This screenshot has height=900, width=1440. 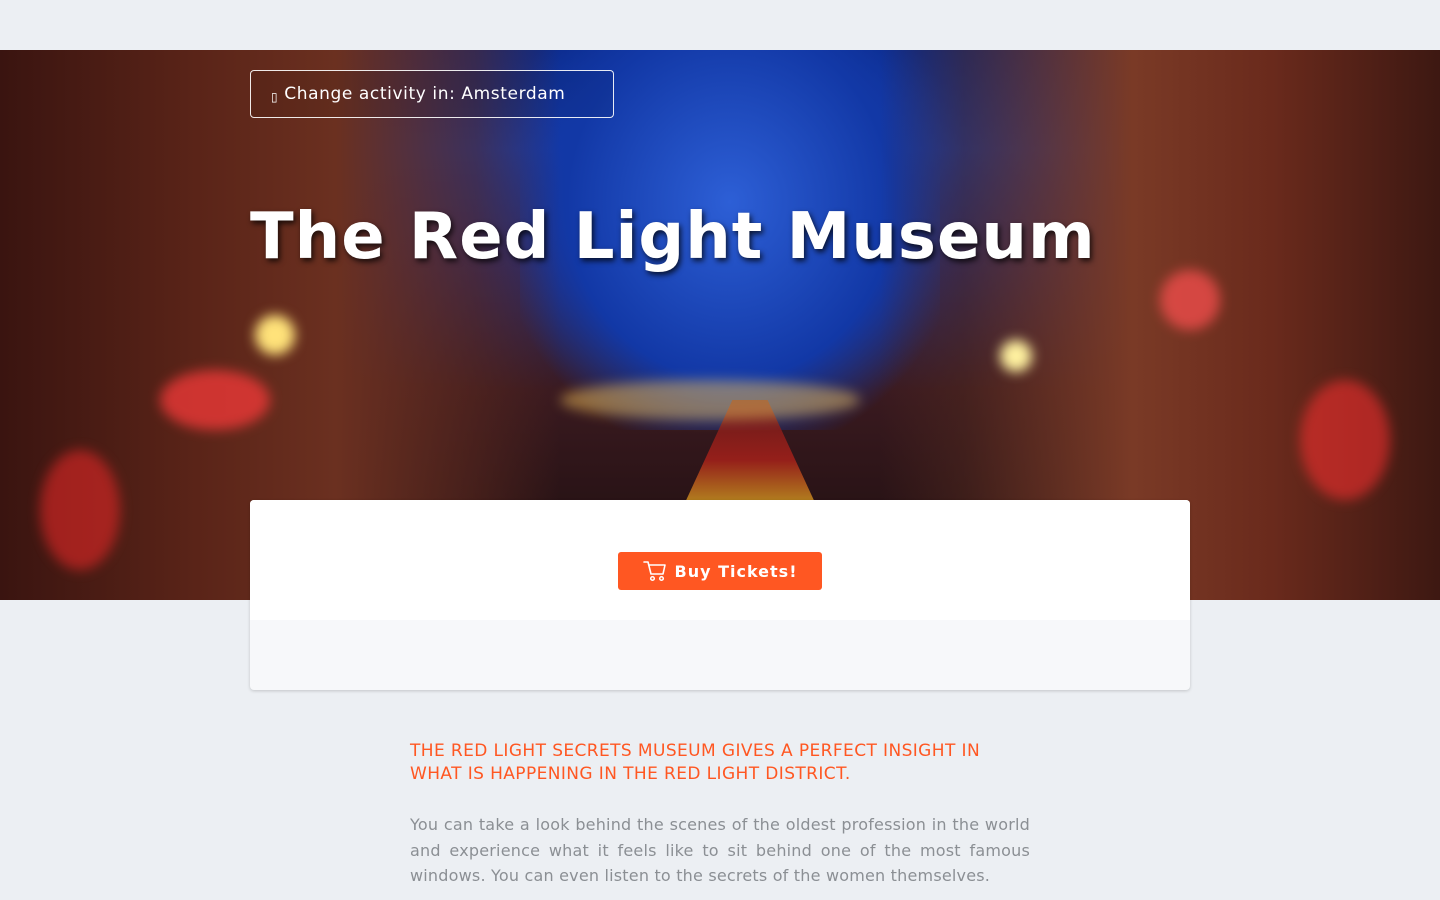 I want to click on hero-image-lights, so click(x=710, y=400).